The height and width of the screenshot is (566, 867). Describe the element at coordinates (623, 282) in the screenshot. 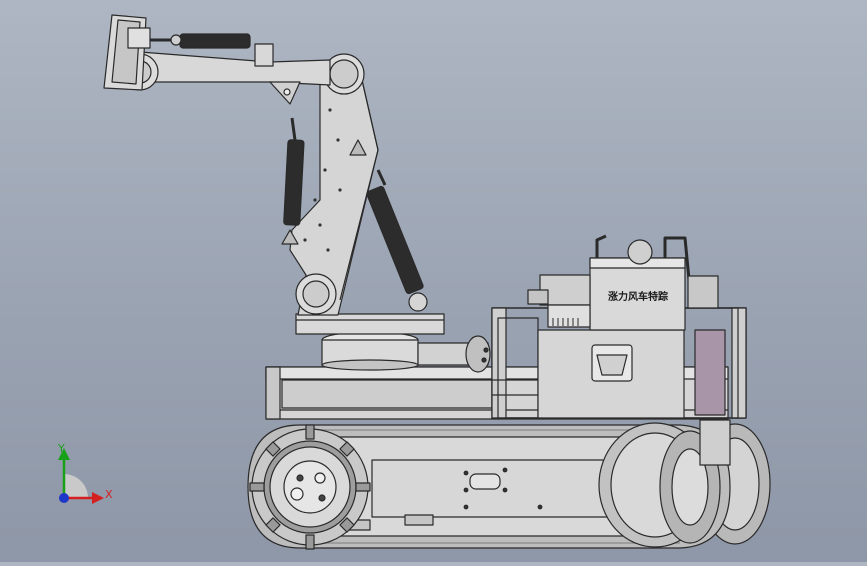

I see `hydraulic-pack` at that location.